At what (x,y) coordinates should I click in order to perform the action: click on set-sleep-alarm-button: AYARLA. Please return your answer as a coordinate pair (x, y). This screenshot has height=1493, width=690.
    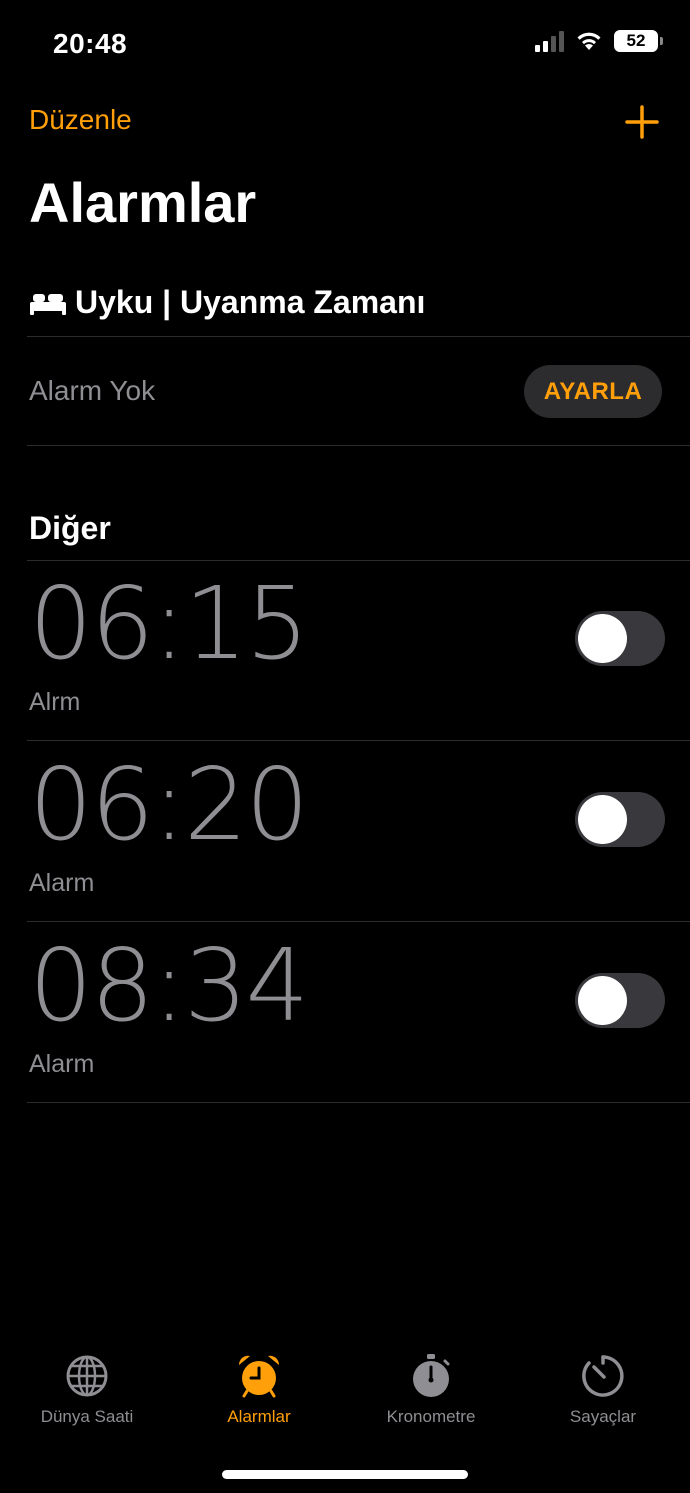
    Looking at the image, I should click on (593, 391).